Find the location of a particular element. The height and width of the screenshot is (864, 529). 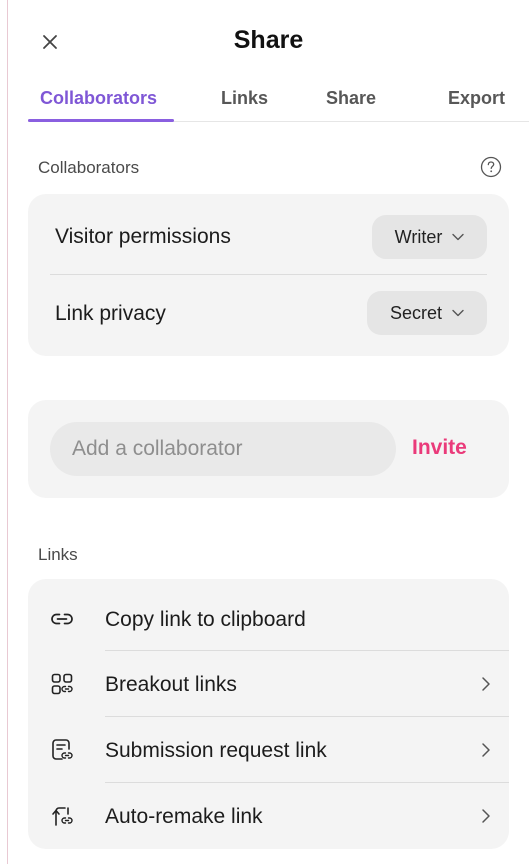

add-collaborator-input is located at coordinates (223, 449).